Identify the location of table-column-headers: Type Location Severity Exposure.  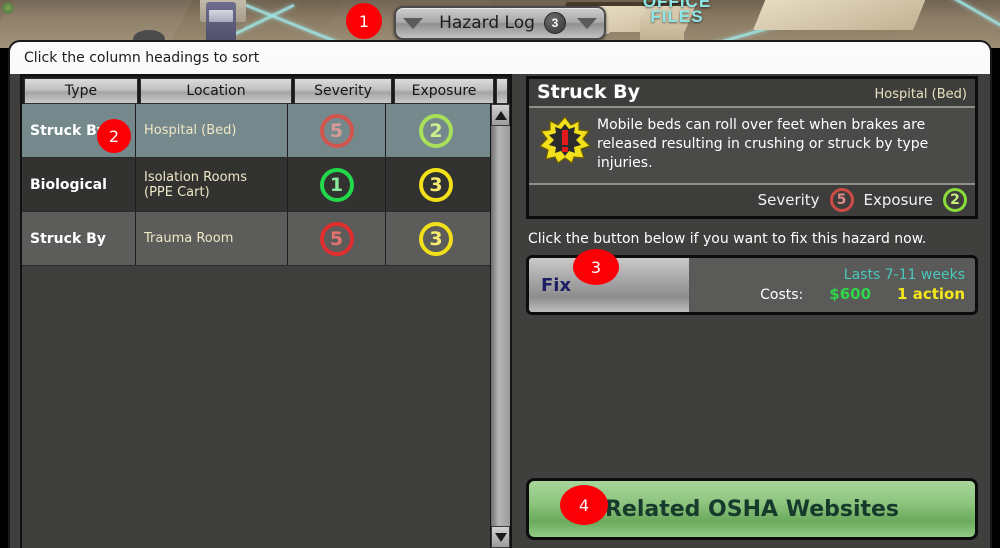
(266, 90).